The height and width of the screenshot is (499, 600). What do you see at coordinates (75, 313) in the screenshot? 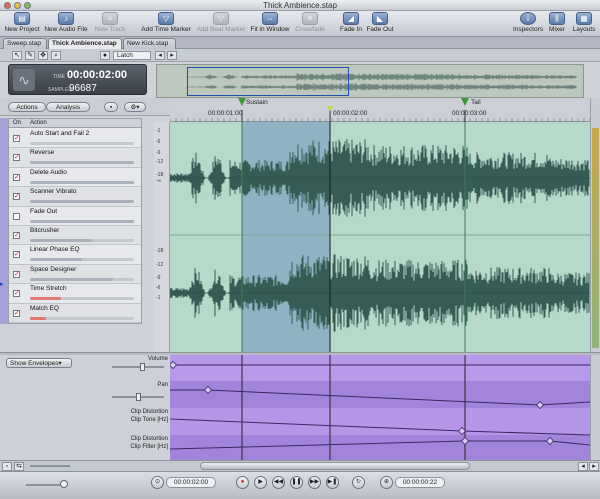
I see `action-row: ✓ Match EQ` at bounding box center [75, 313].